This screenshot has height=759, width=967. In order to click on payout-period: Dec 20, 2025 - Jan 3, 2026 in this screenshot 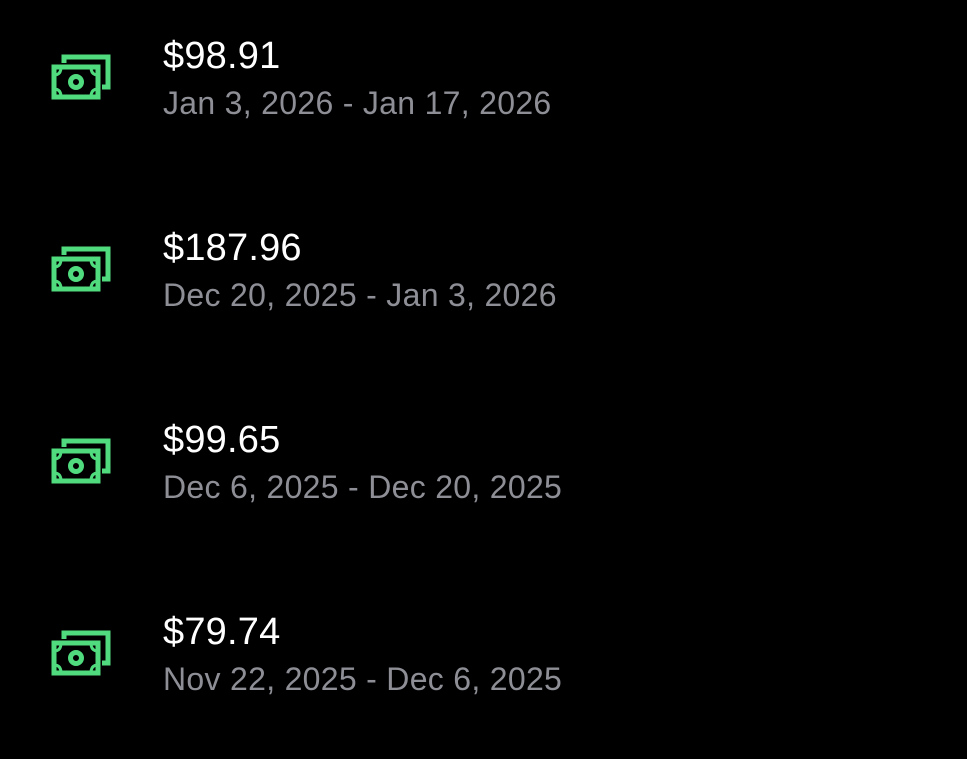, I will do `click(360, 295)`.